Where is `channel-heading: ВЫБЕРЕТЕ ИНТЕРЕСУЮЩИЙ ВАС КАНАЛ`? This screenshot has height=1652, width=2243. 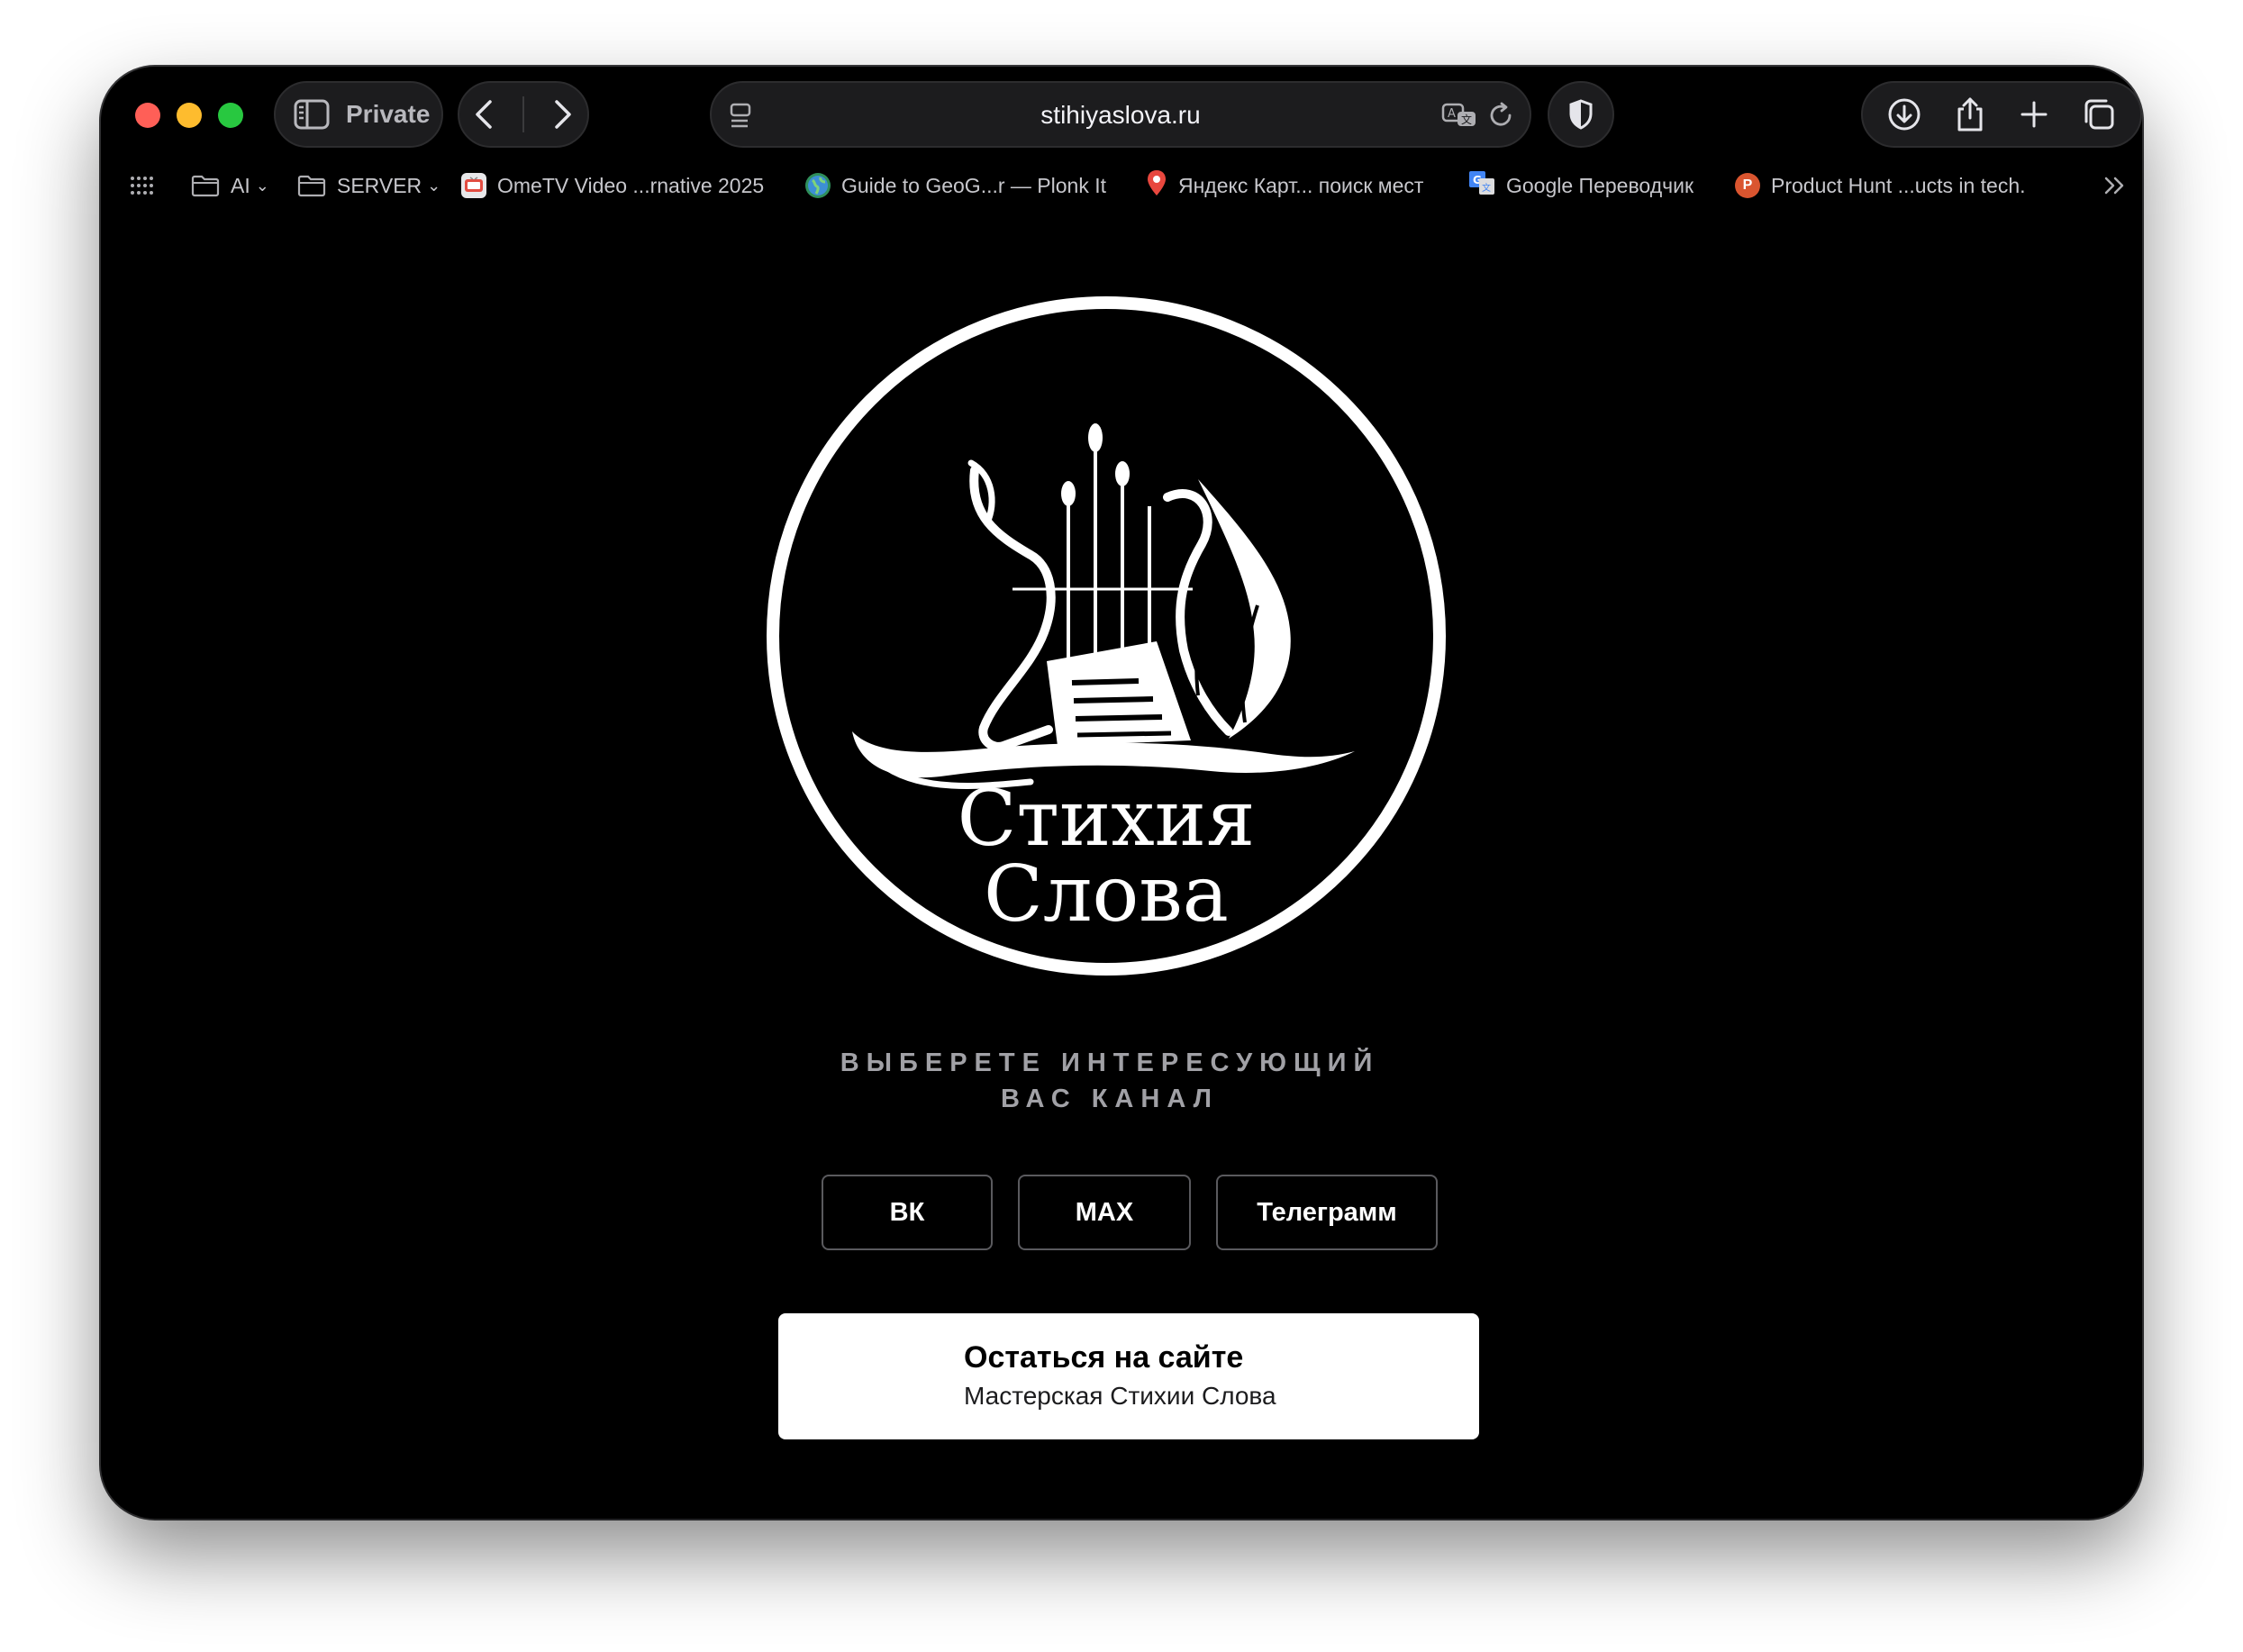 channel-heading: ВЫБЕРЕТЕ ИНТЕРЕСУЮЩИЙ ВАС КАНАЛ is located at coordinates (1110, 1080).